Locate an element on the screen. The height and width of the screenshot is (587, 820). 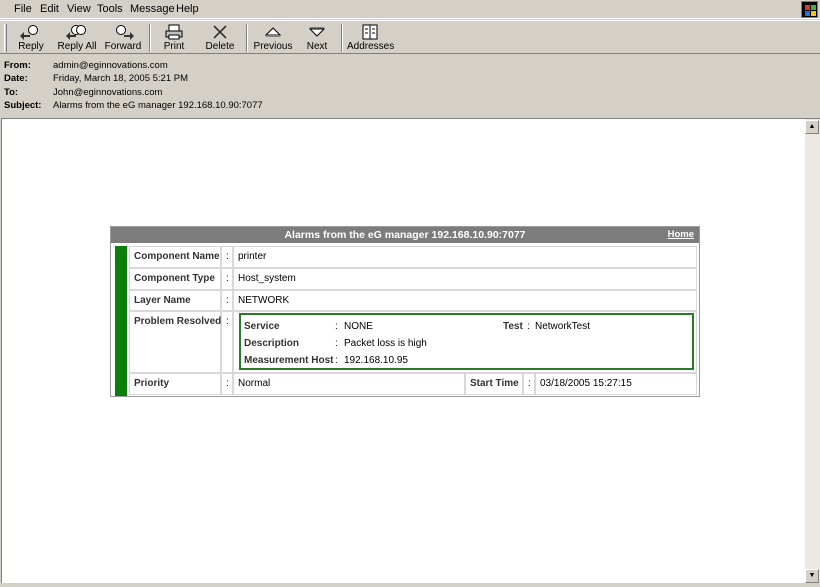
home-link: Home is located at coordinates (681, 234).